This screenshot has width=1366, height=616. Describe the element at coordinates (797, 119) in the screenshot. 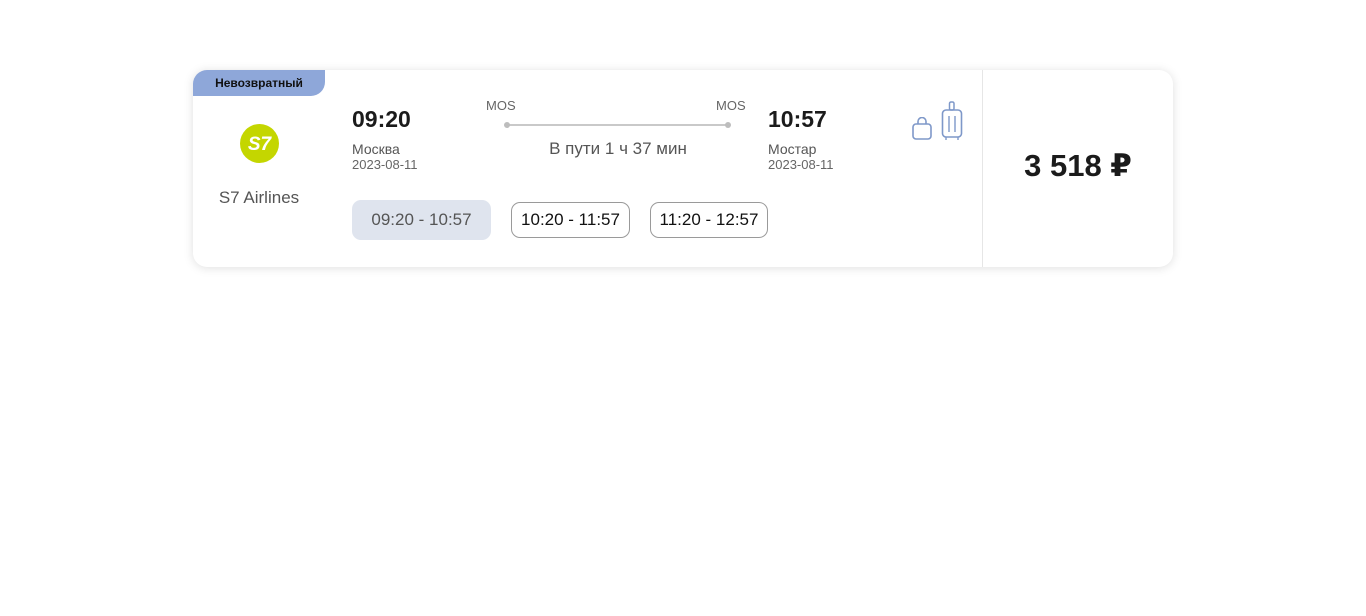

I see `arrival-time: 10:57` at that location.